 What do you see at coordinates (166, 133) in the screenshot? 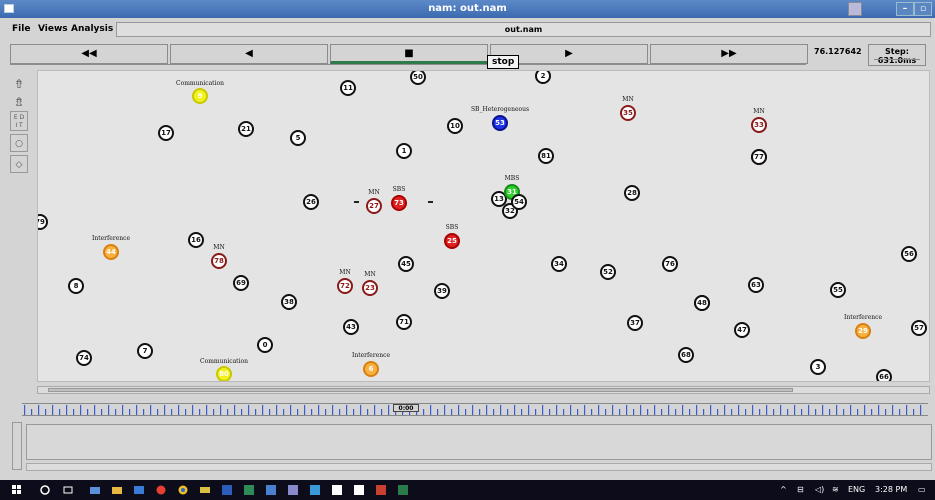
I see `node-17: 17` at bounding box center [166, 133].